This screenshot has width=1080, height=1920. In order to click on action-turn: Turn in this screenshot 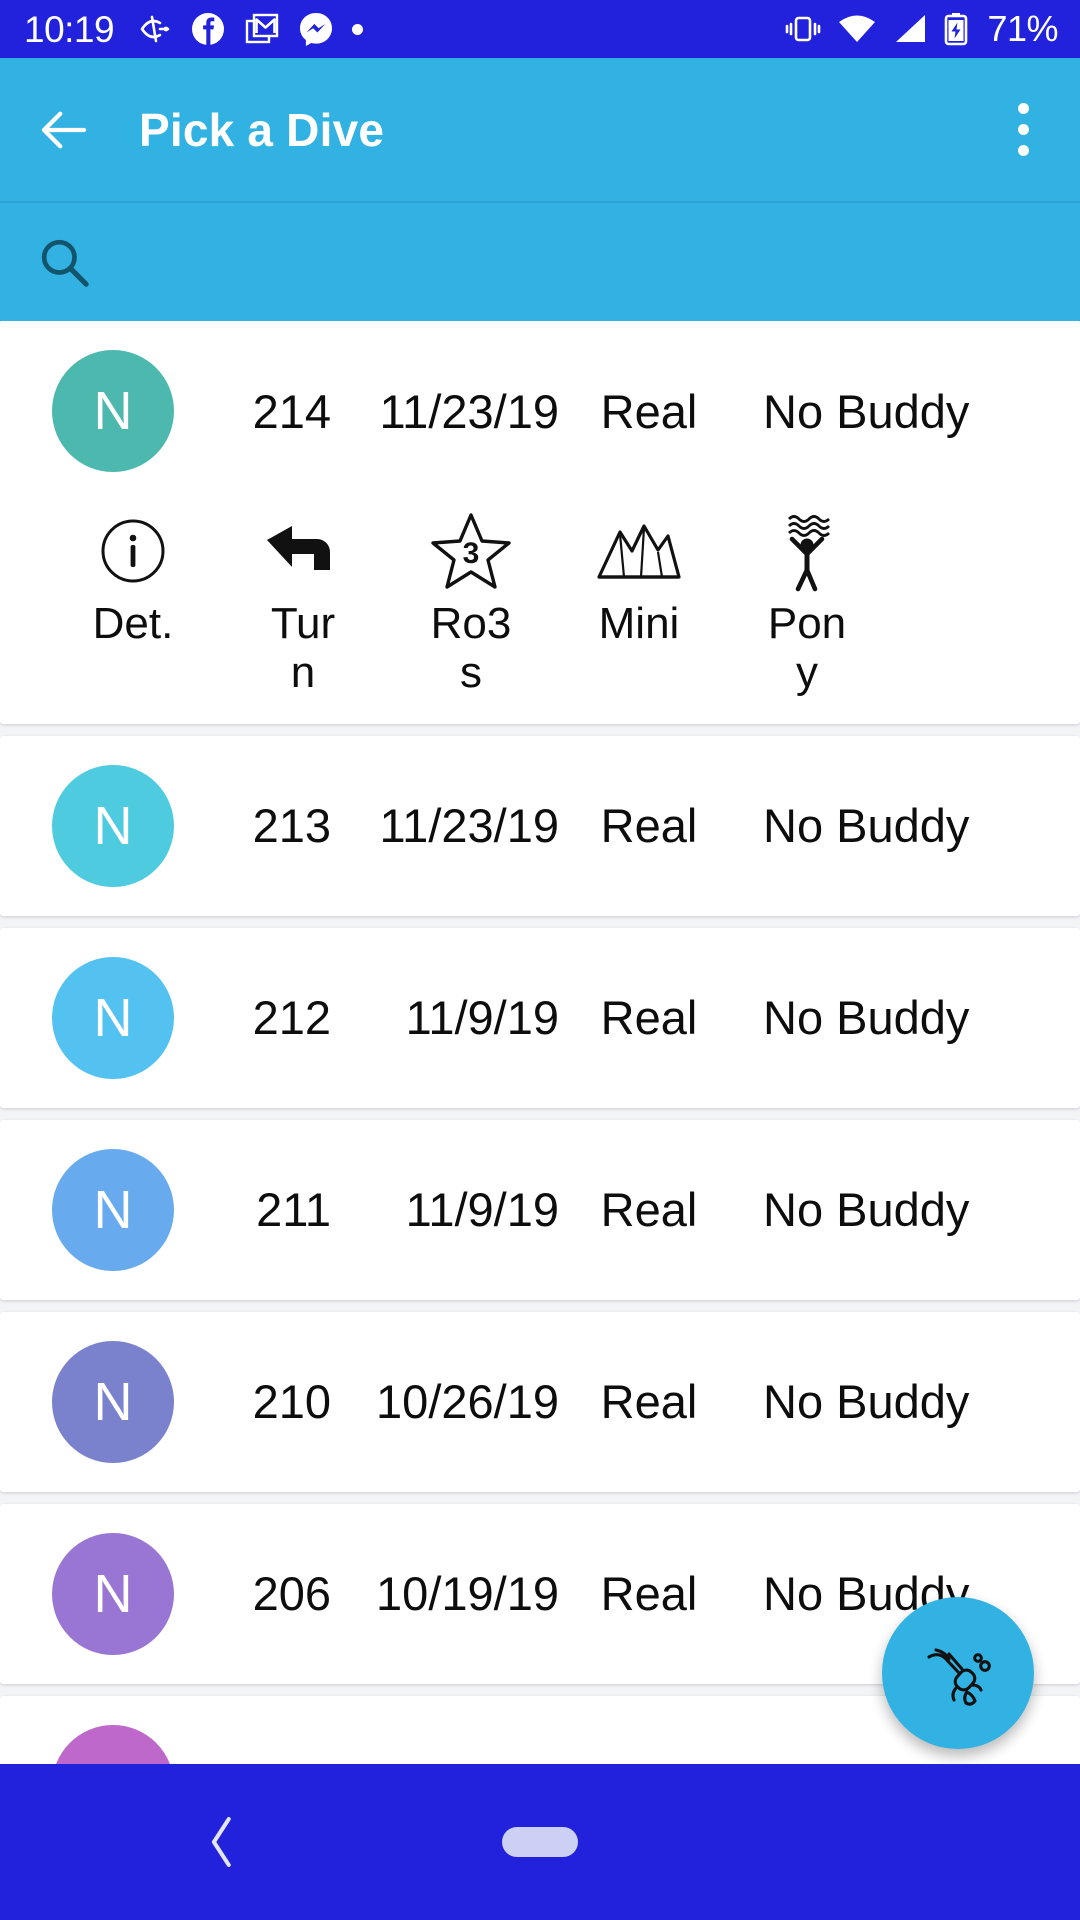, I will do `click(303, 603)`.